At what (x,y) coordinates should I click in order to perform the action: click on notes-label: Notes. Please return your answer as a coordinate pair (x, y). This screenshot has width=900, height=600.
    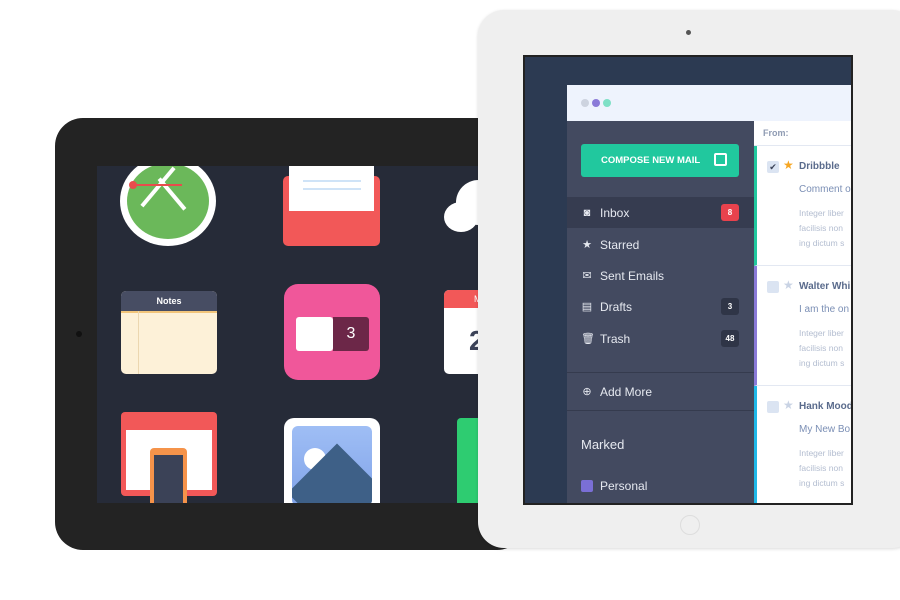
    Looking at the image, I should click on (169, 301).